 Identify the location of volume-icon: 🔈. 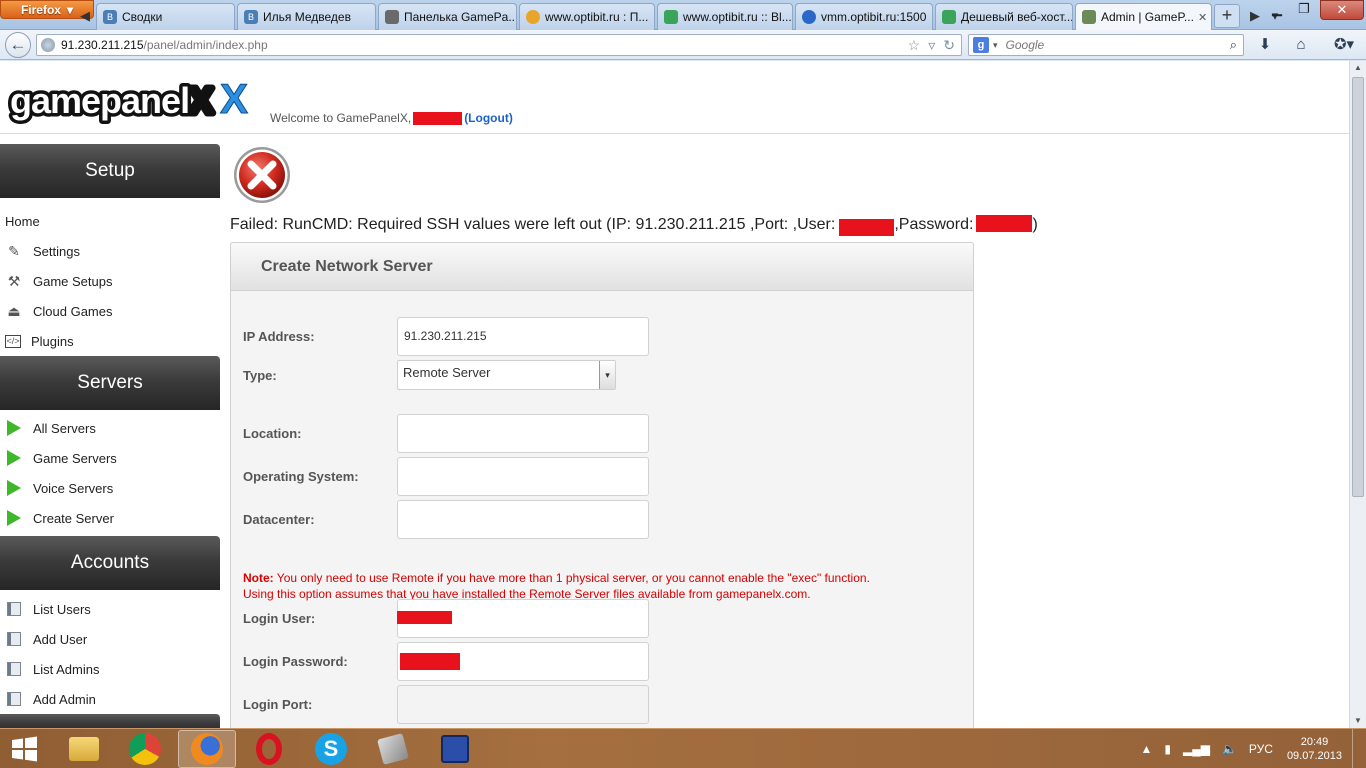
(1229, 749).